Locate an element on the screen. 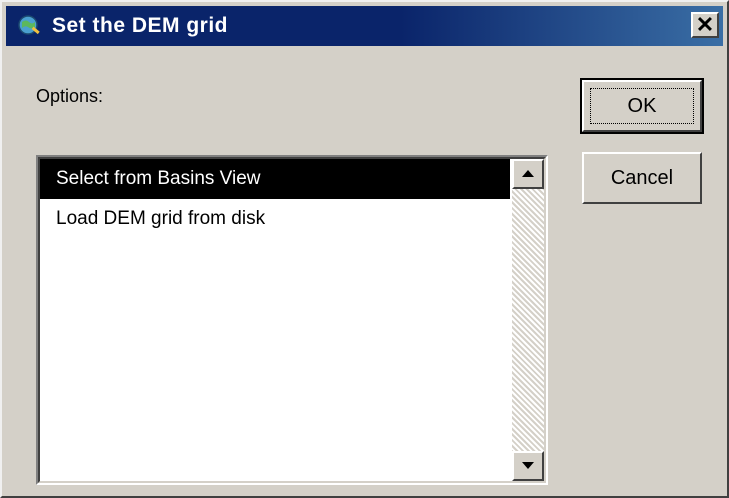 Image resolution: width=729 pixels, height=498 pixels. scroll-up-button is located at coordinates (528, 174).